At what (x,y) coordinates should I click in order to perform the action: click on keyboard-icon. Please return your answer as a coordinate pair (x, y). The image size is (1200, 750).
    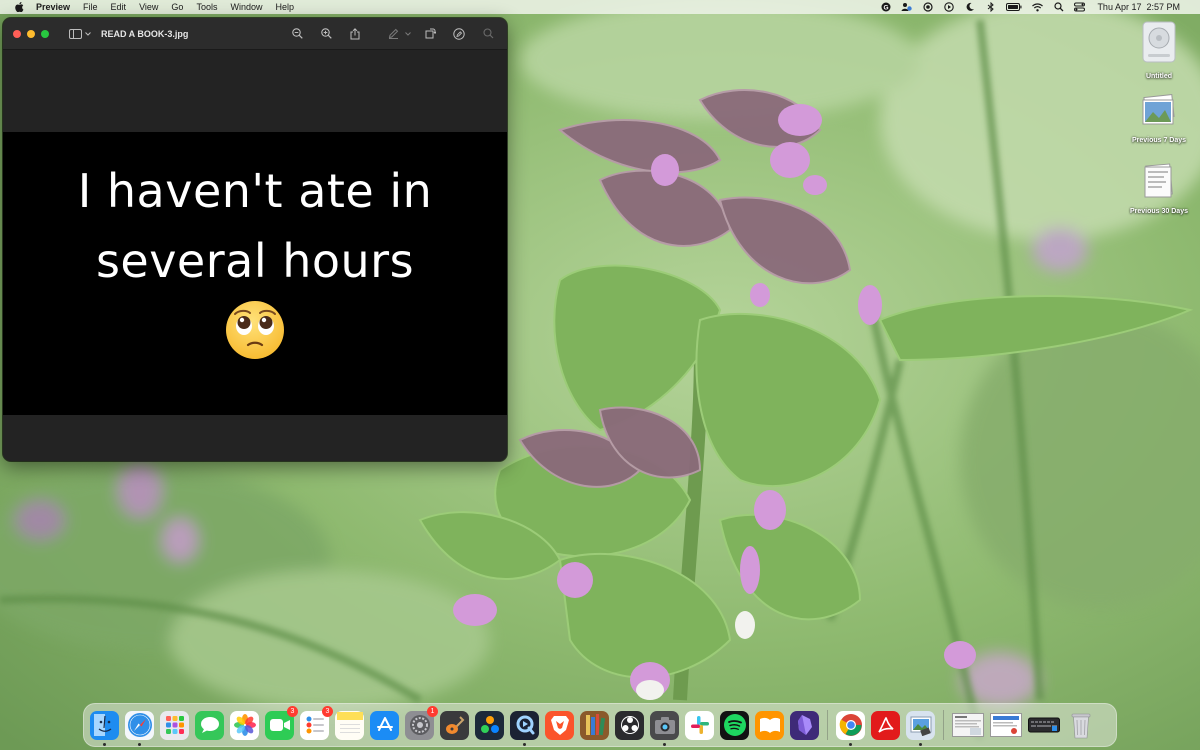
    Looking at the image, I should click on (1044, 725).